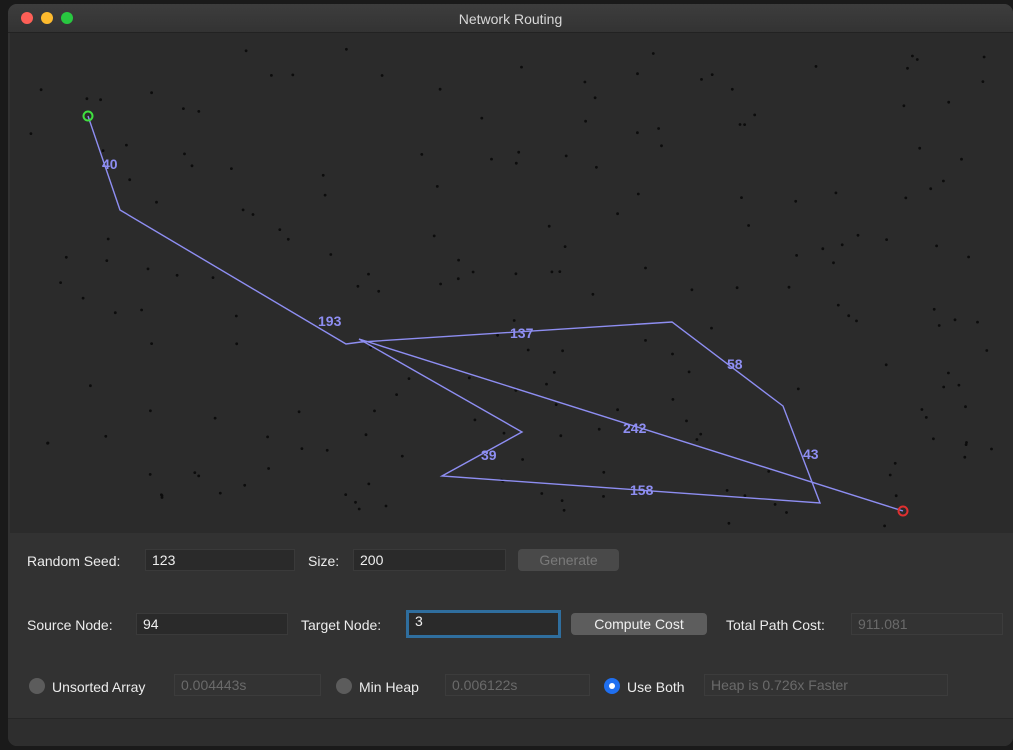 This screenshot has width=1013, height=750. I want to click on source-node-input: 94, so click(212, 624).